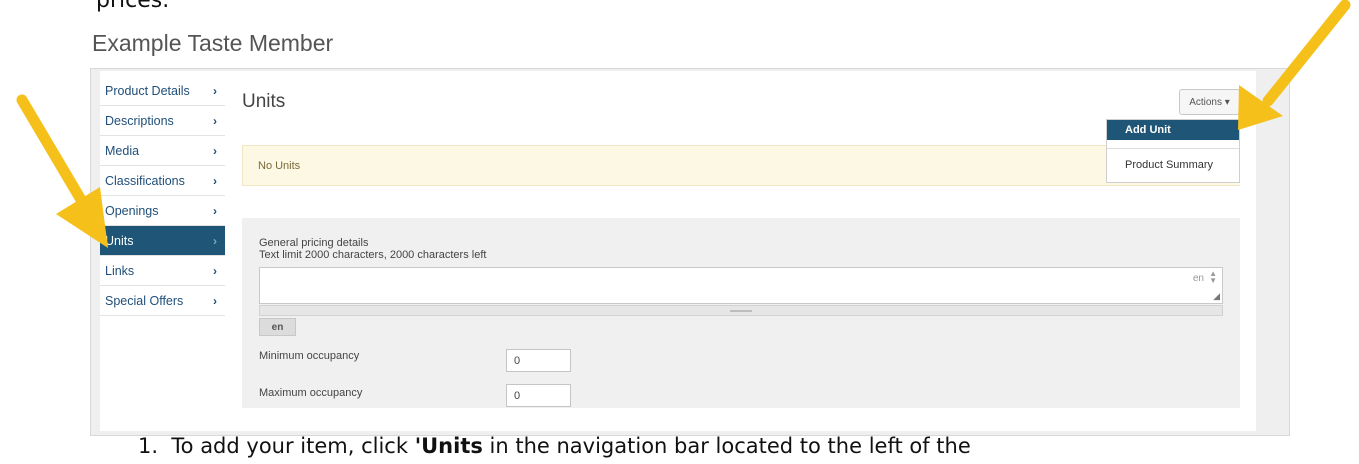  Describe the element at coordinates (293, 446) in the screenshot. I see `instruction-before: To add your item, click` at that location.